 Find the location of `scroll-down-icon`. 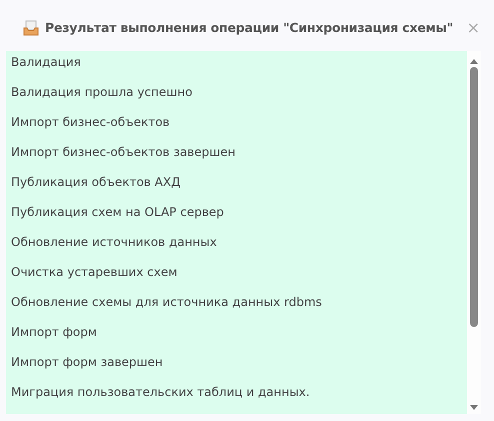

scroll-down-icon is located at coordinates (474, 408).